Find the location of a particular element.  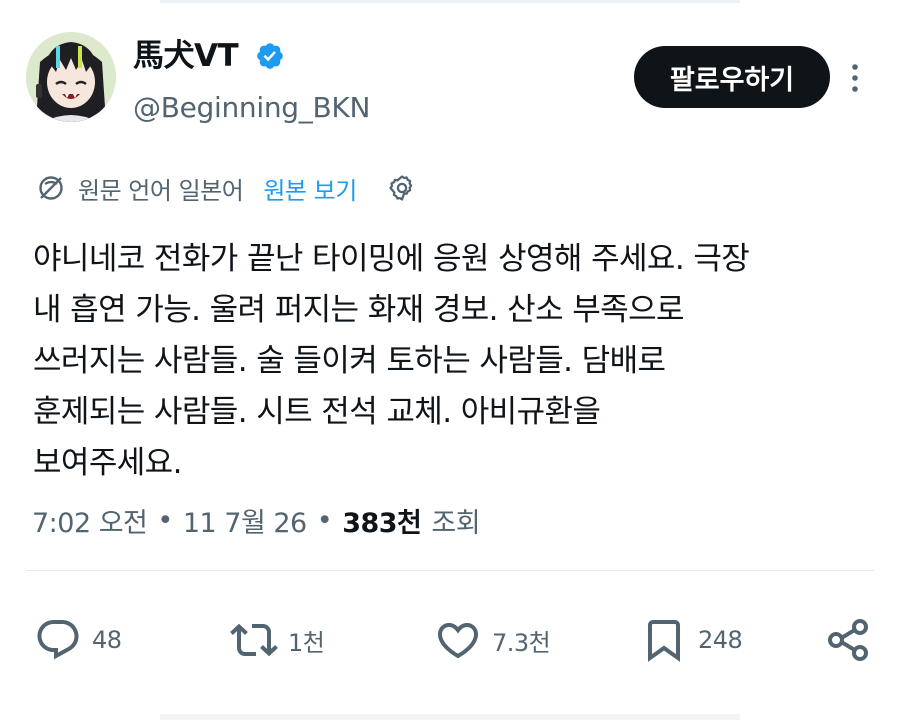

translation-bar: 원문 언어 일본어 원본 보기 is located at coordinates (226, 188).